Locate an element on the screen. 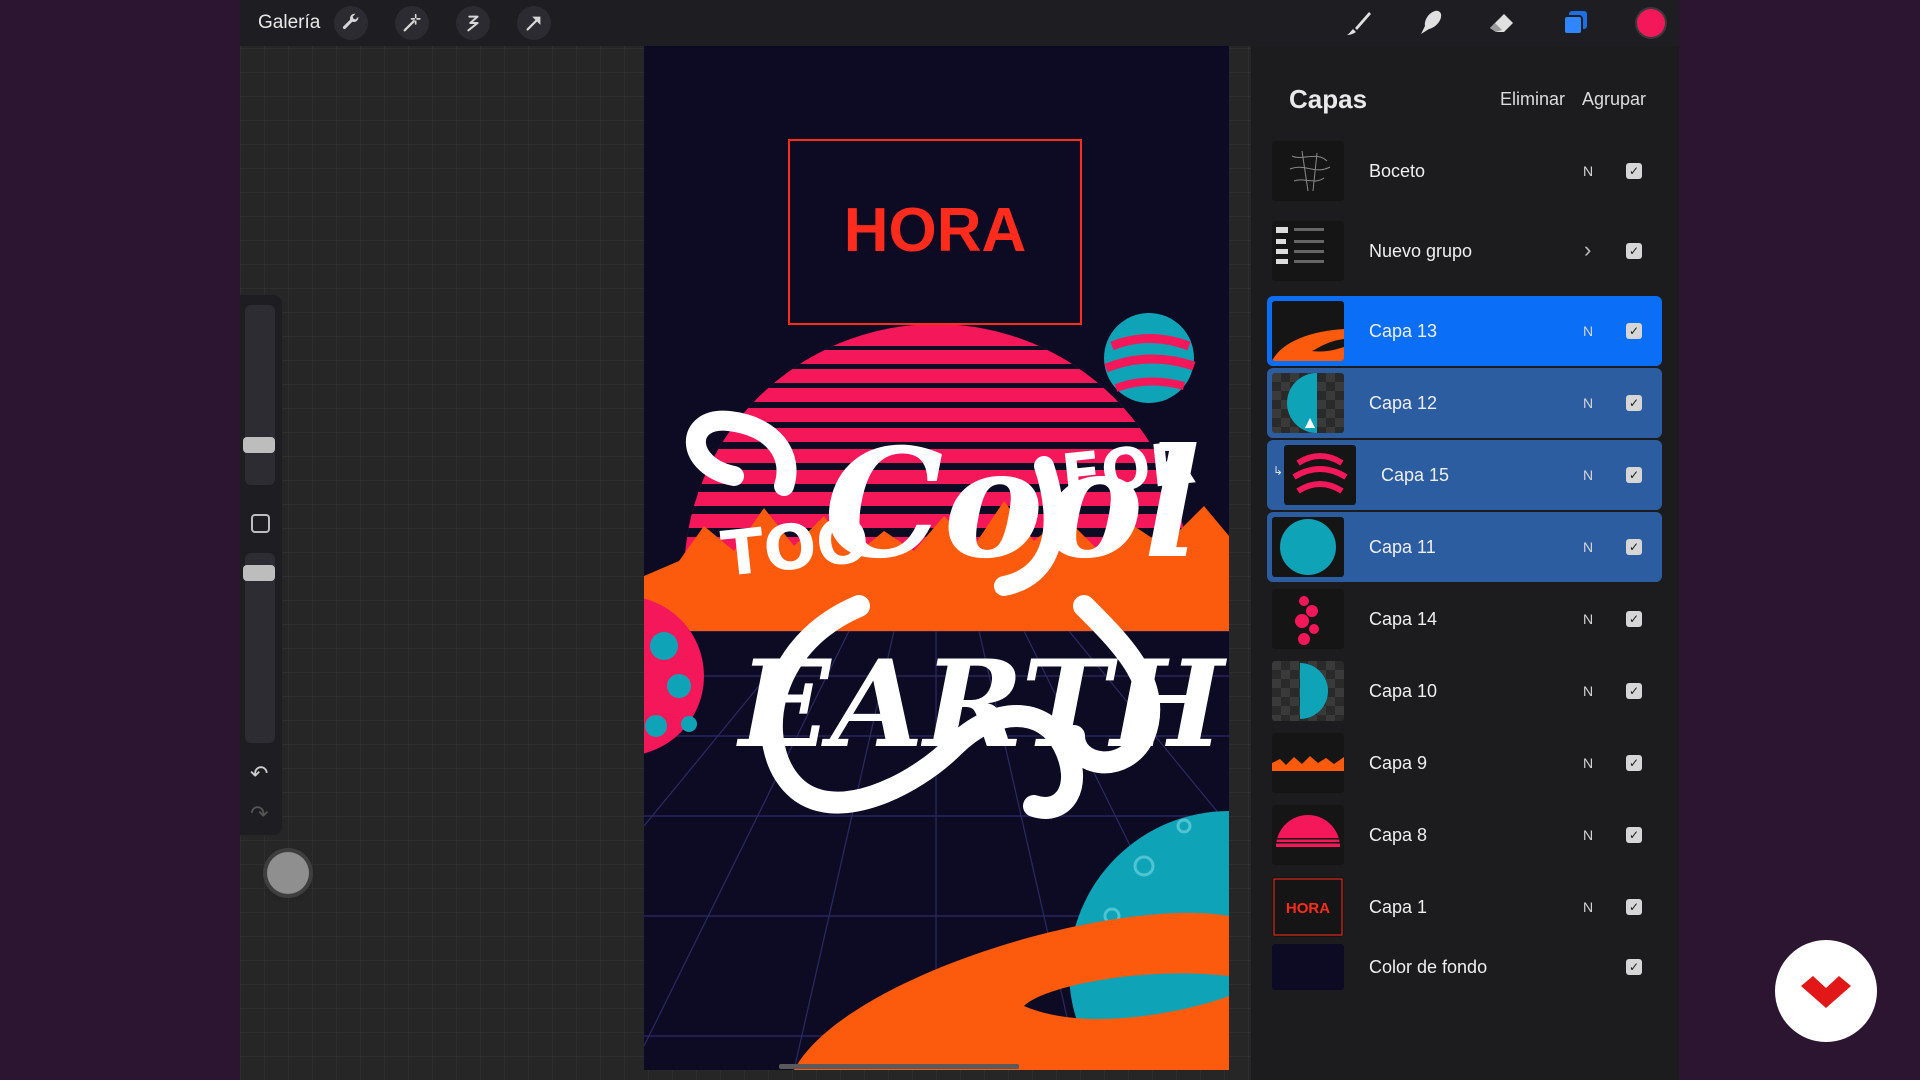  eraser-button is located at coordinates (1502, 23).